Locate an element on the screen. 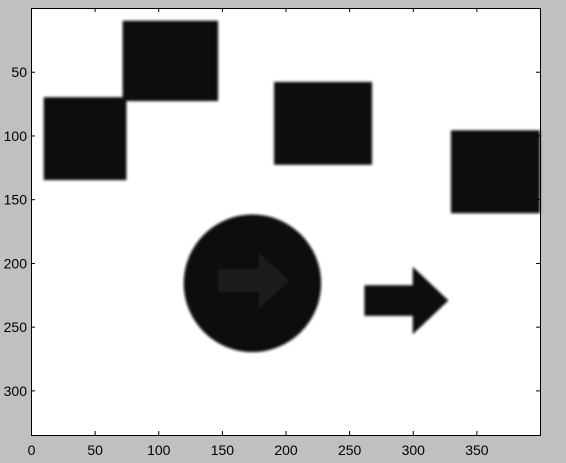 Image resolution: width=566 pixels, height=463 pixels. x-tick-label: 150 is located at coordinates (223, 450).